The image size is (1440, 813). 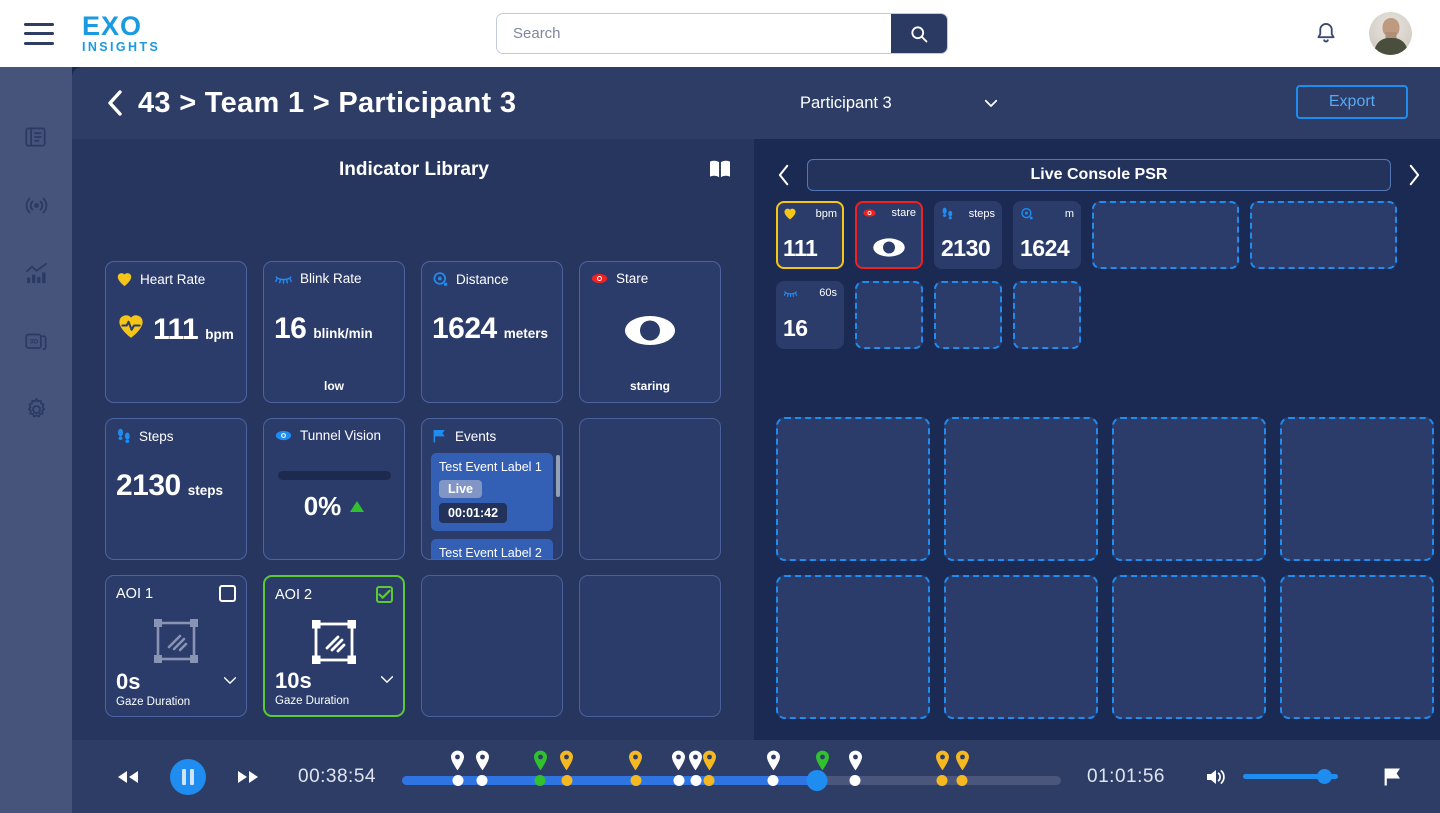 What do you see at coordinates (36, 205) in the screenshot?
I see `rail-item-live` at bounding box center [36, 205].